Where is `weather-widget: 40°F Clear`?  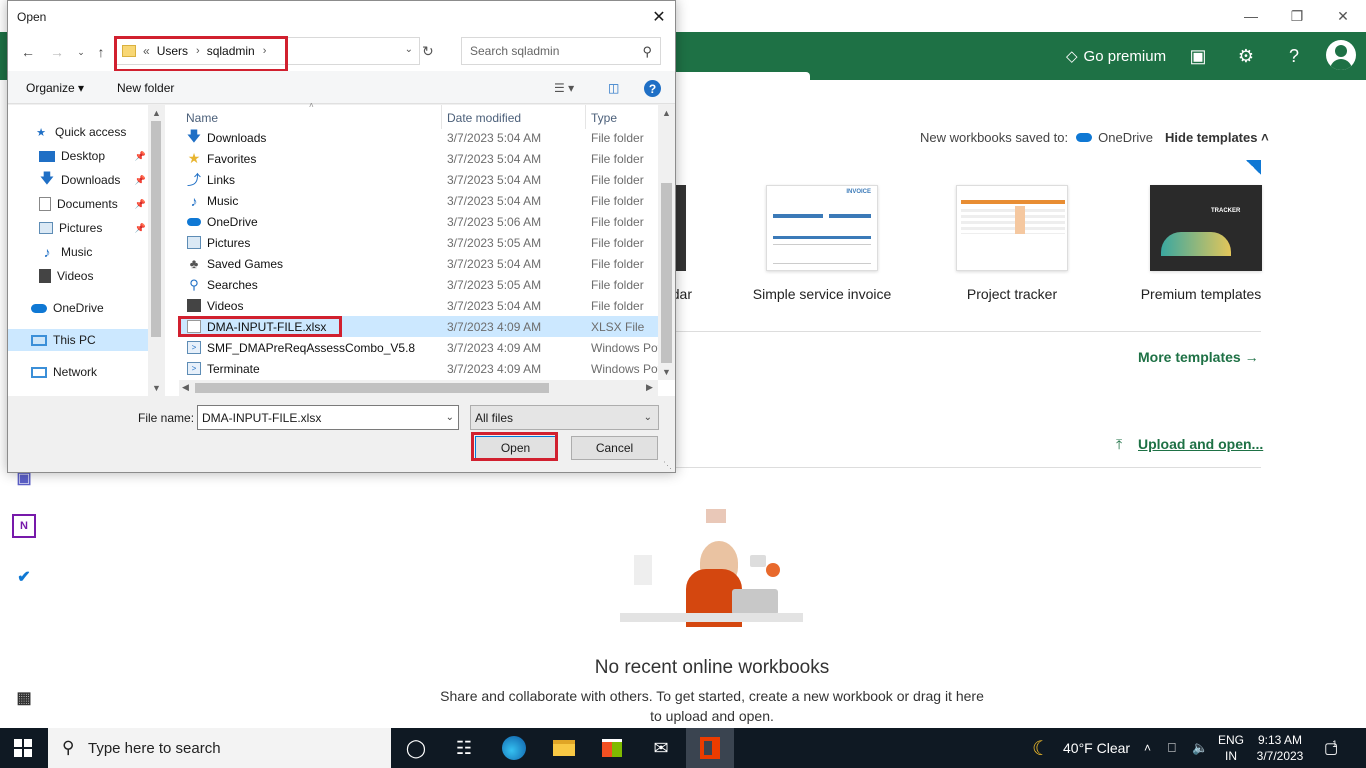 weather-widget: 40°F Clear is located at coordinates (1096, 748).